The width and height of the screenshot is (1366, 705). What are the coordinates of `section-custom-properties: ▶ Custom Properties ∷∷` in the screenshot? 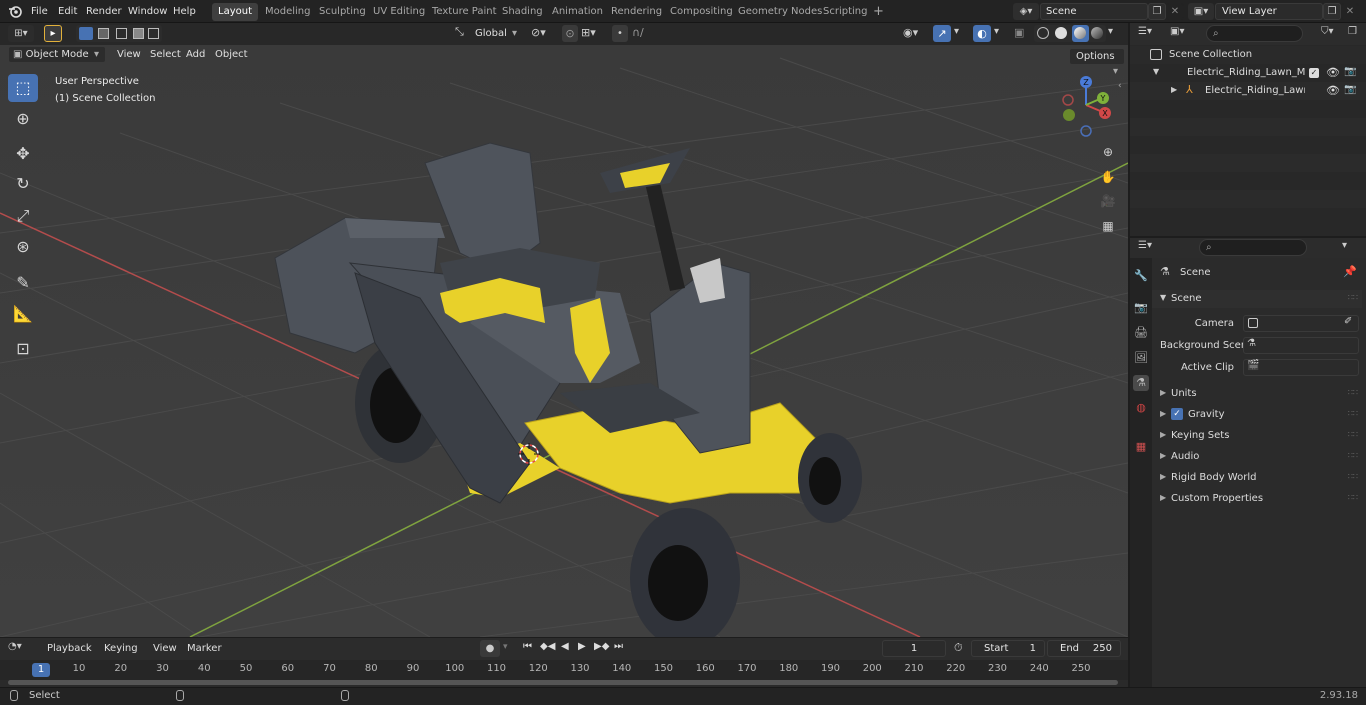 It's located at (1257, 499).